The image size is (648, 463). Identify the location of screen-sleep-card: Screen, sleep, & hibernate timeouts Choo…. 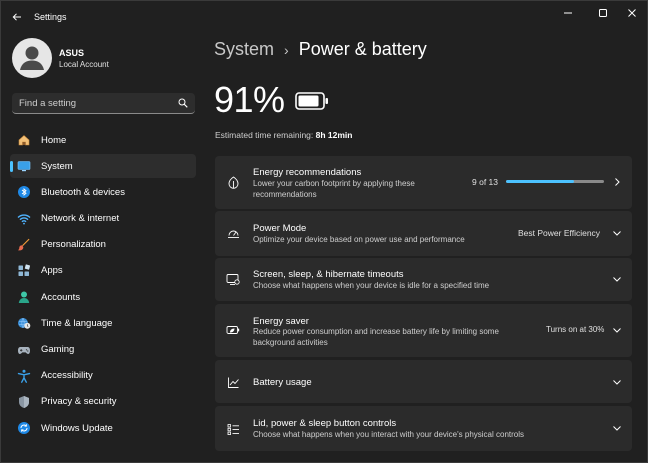
(423, 279).